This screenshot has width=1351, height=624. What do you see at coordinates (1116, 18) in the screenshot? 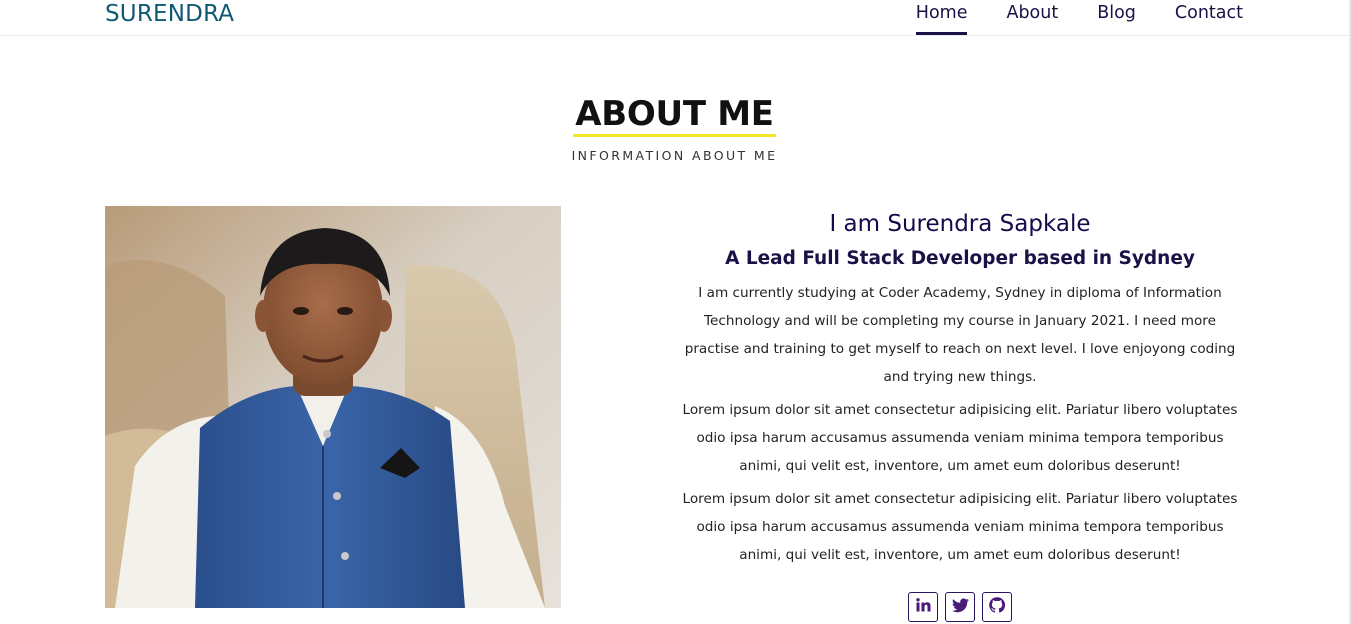
I see `nav-link-blog: Blog` at bounding box center [1116, 18].